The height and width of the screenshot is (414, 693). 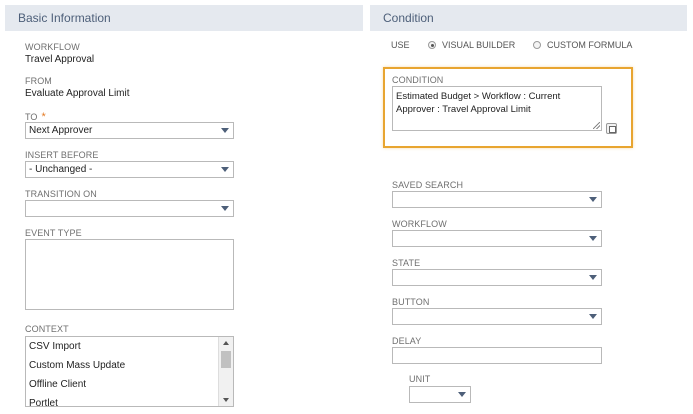 I want to click on context-label: CONTEXT, so click(x=47, y=329).